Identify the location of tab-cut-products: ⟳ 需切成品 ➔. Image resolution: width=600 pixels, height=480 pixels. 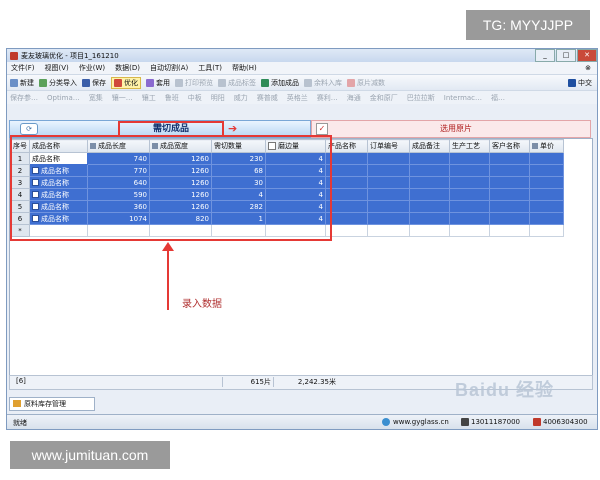
(160, 129).